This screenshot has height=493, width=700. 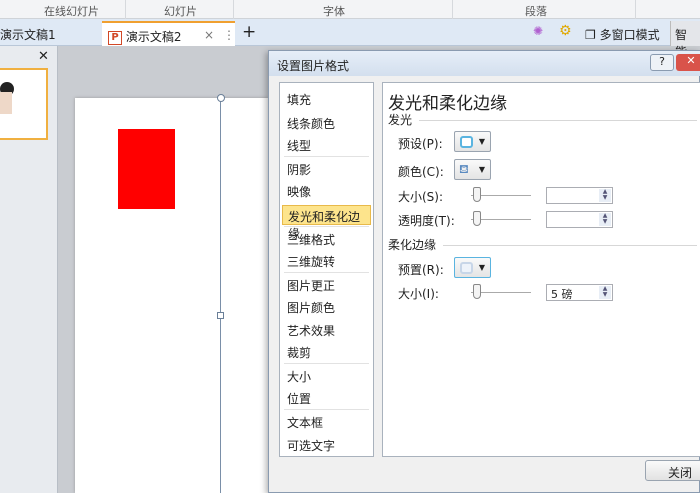 What do you see at coordinates (326, 330) in the screenshot?
I see `category-item: 艺术效果` at bounding box center [326, 330].